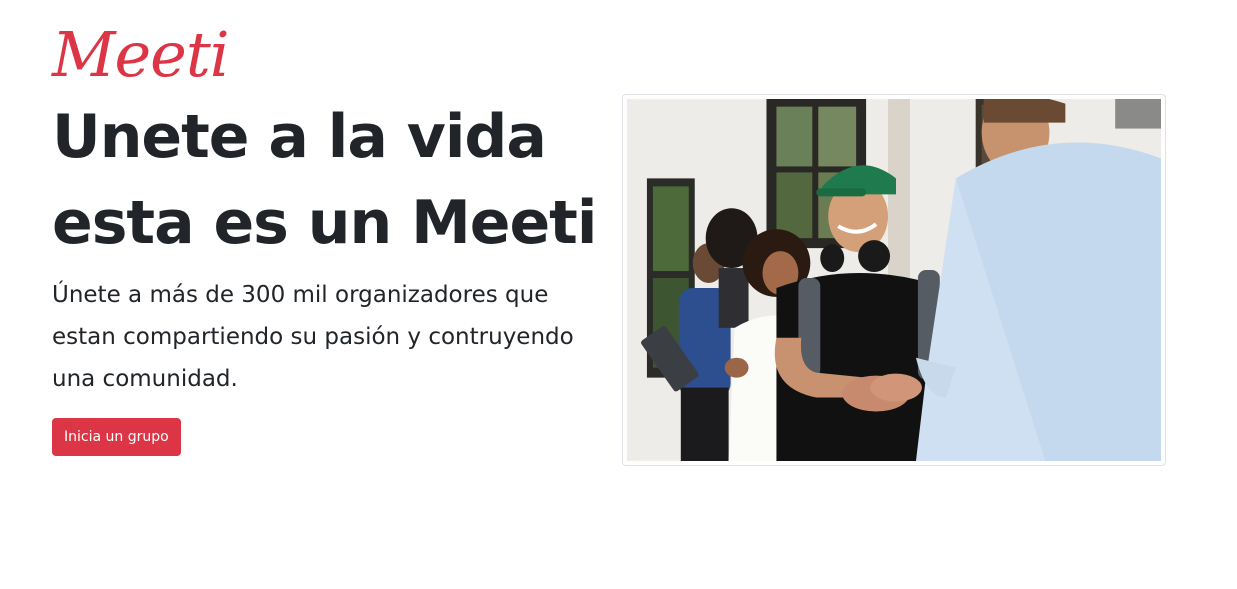  Describe the element at coordinates (116, 437) in the screenshot. I see `start-group-button: Inicia un grupo` at that location.